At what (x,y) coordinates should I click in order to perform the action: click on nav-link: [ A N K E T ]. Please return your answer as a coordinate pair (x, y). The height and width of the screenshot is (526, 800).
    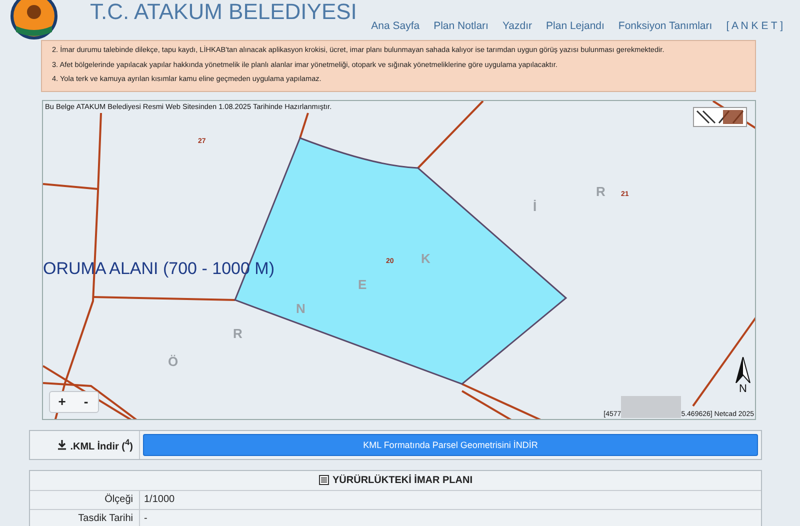
    Looking at the image, I should click on (754, 26).